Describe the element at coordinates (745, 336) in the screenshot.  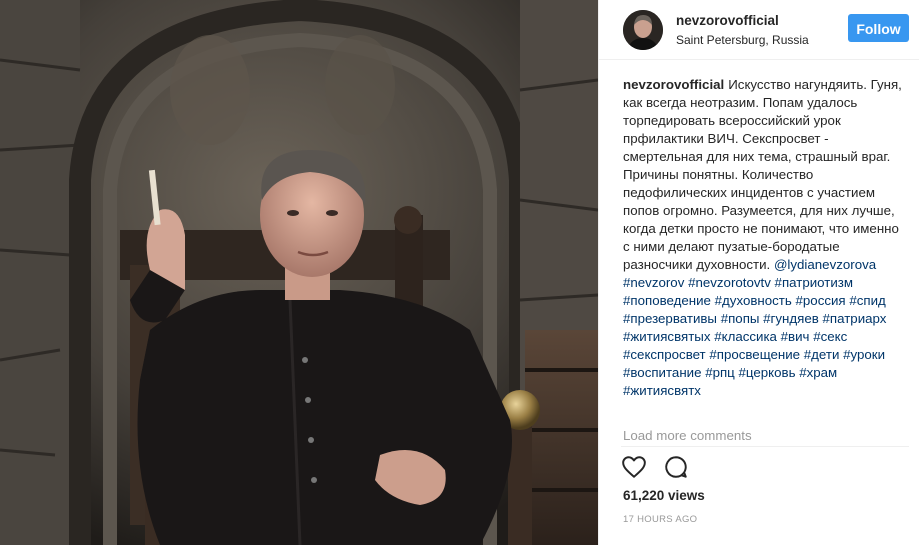
I see `hashtag-link: #классика` at that location.